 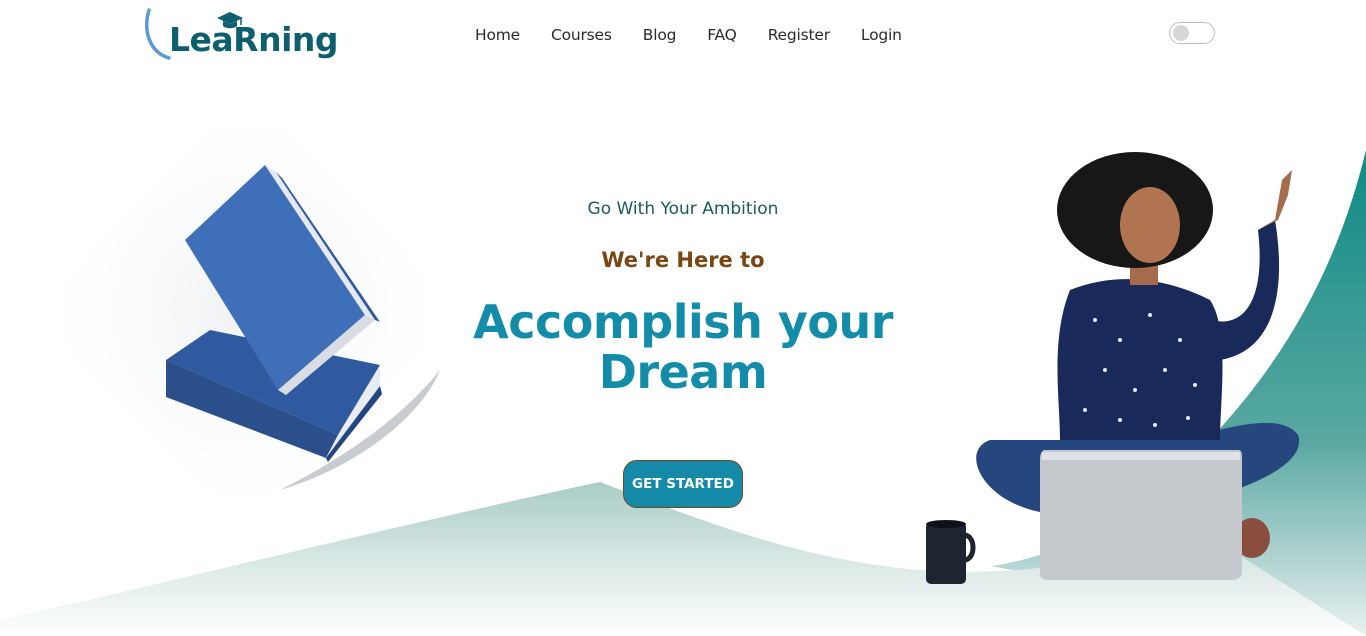 What do you see at coordinates (581, 35) in the screenshot?
I see `nav-courses: Courses` at bounding box center [581, 35].